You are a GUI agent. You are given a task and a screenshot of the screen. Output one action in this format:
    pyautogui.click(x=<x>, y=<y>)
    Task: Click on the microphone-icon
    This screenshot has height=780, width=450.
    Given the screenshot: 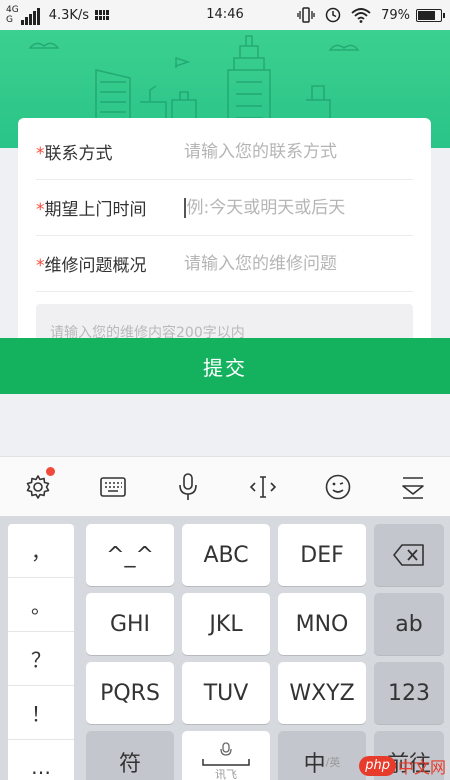 What is the action you would take?
    pyautogui.click(x=187, y=486)
    